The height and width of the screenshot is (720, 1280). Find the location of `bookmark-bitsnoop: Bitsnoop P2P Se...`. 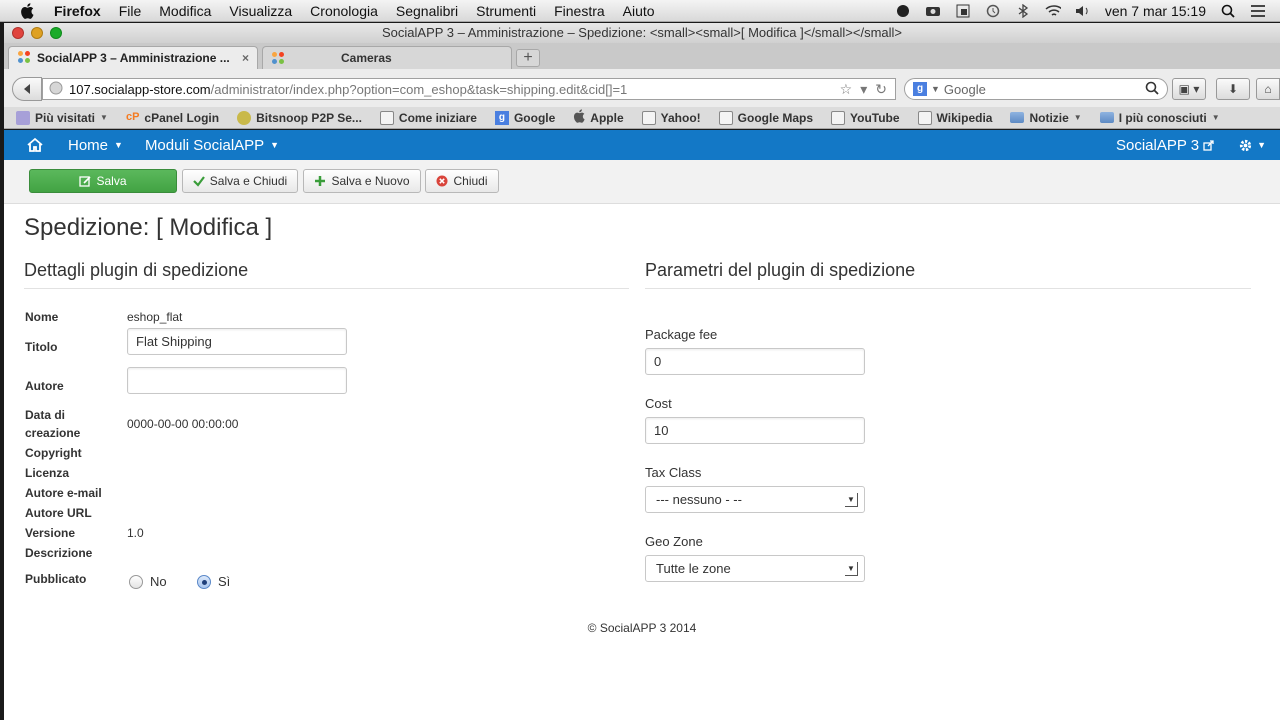

bookmark-bitsnoop: Bitsnoop P2P Se... is located at coordinates (299, 117).